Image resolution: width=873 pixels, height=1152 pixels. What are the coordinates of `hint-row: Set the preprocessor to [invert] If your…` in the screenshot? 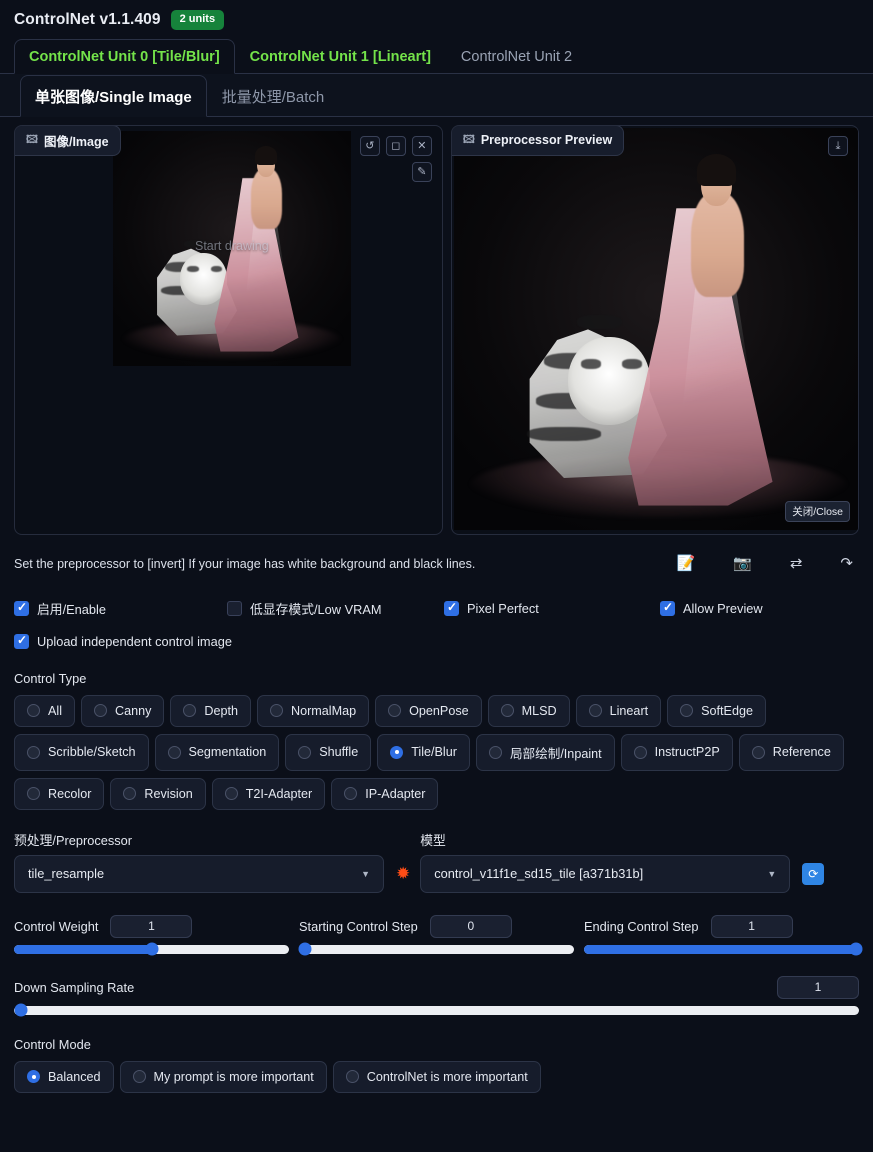 It's located at (436, 564).